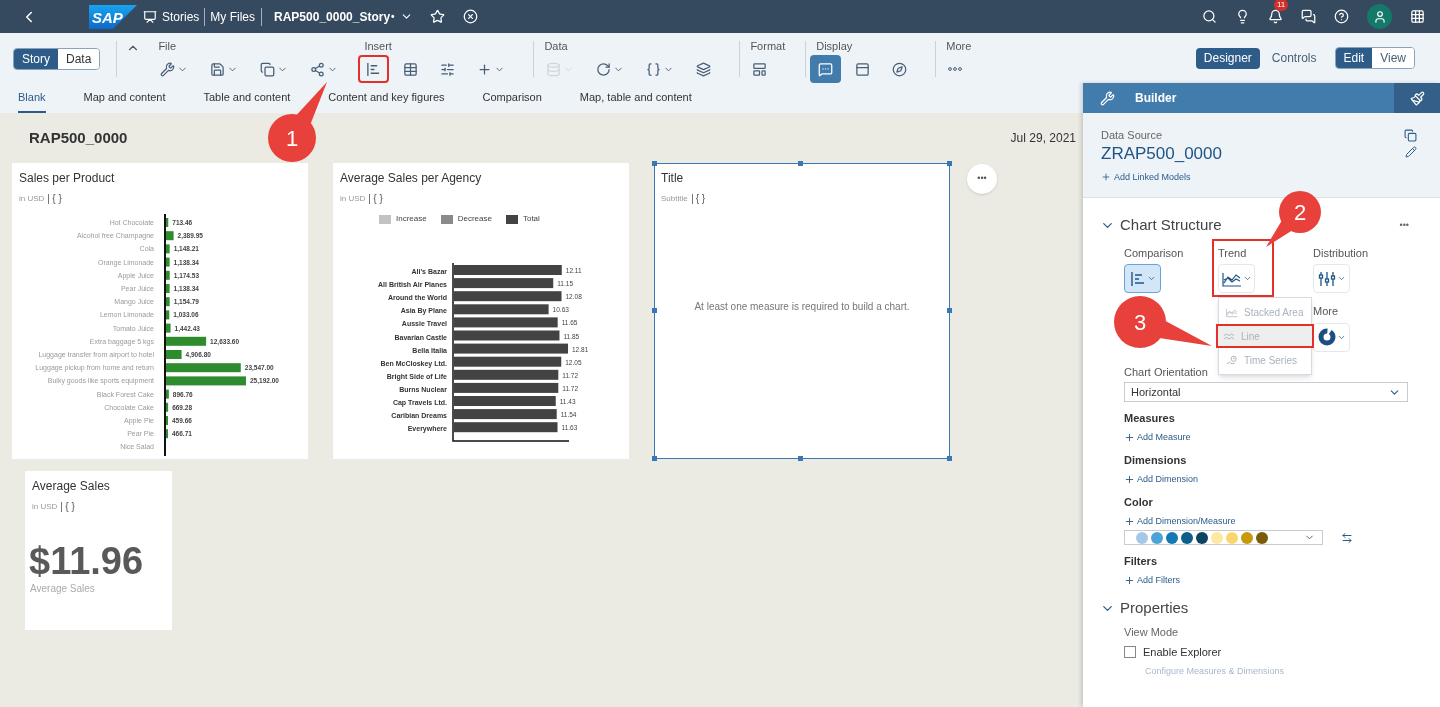 The width and height of the screenshot is (1440, 707). What do you see at coordinates (1411, 152) in the screenshot?
I see `edit-icon` at bounding box center [1411, 152].